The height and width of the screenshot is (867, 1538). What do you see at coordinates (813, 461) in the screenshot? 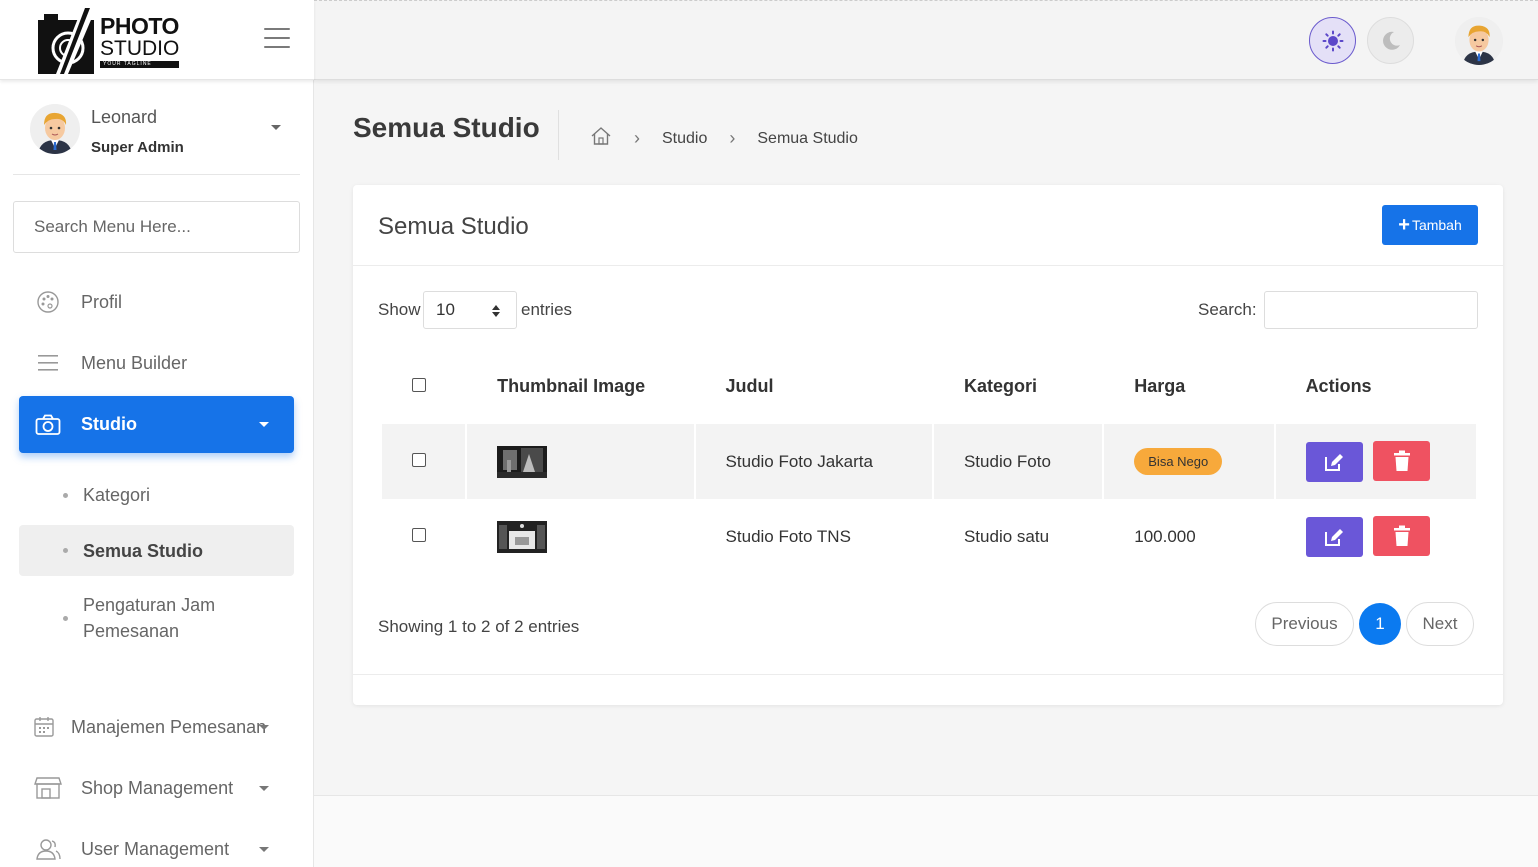
I see `judul-cell: Studio Foto Jakarta` at bounding box center [813, 461].